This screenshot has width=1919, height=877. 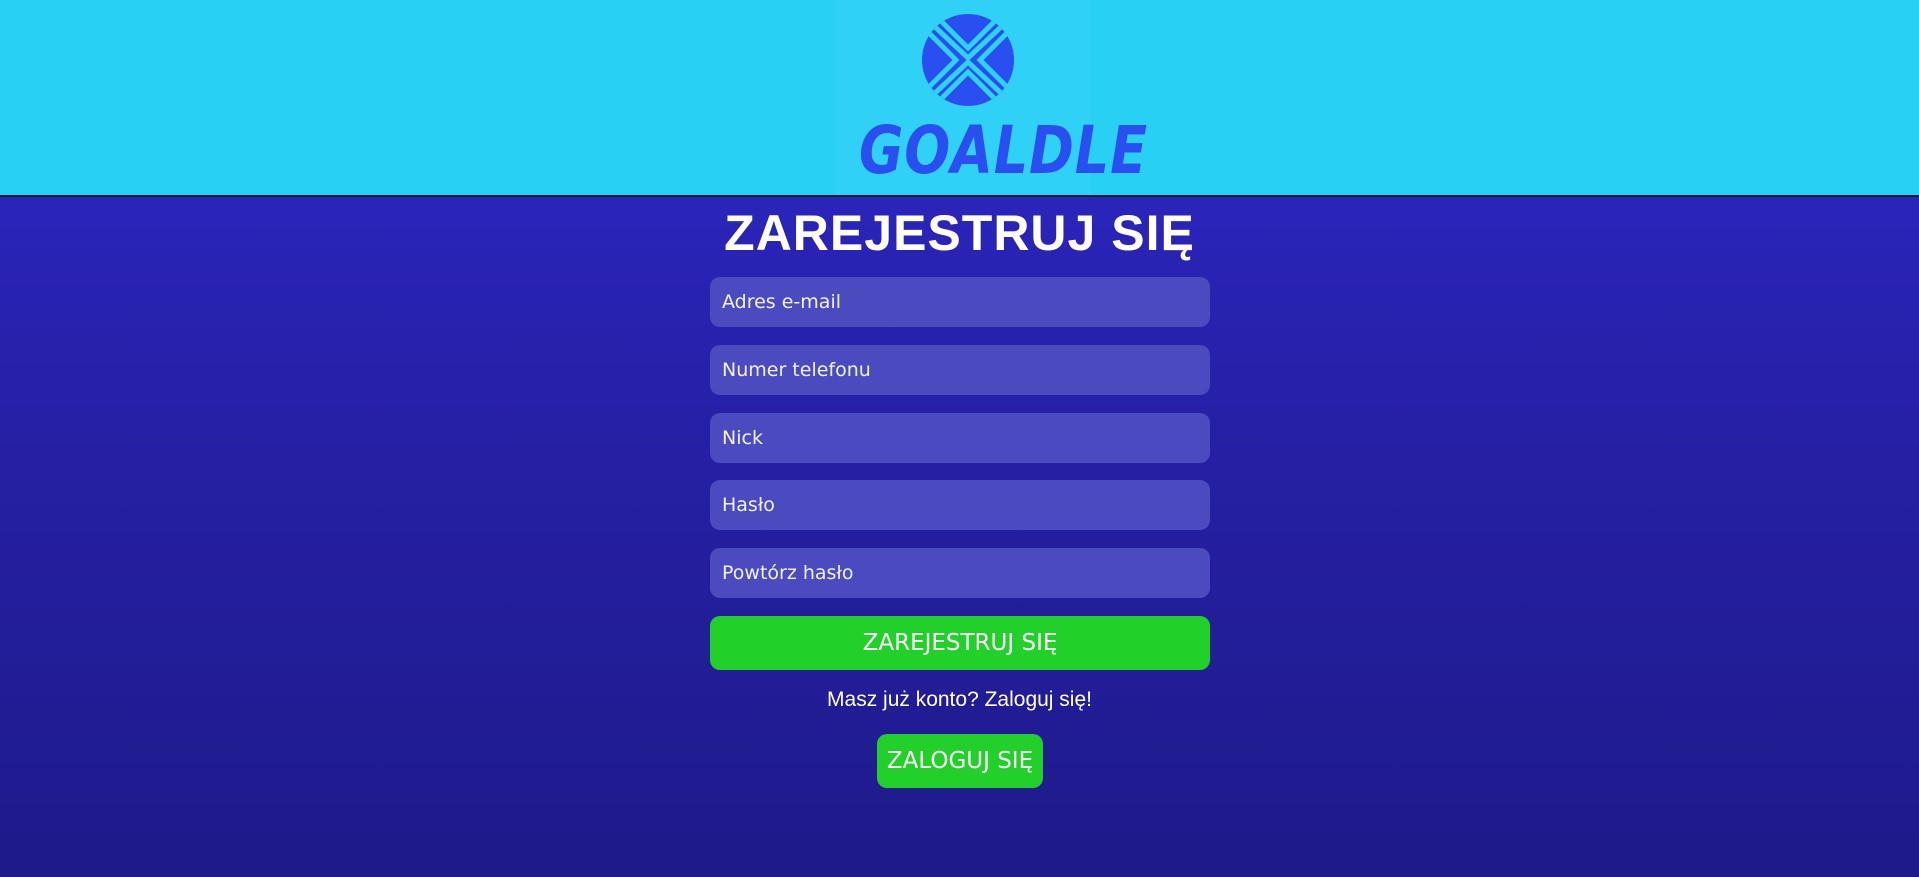 What do you see at coordinates (960, 505) in the screenshot?
I see `password-field` at bounding box center [960, 505].